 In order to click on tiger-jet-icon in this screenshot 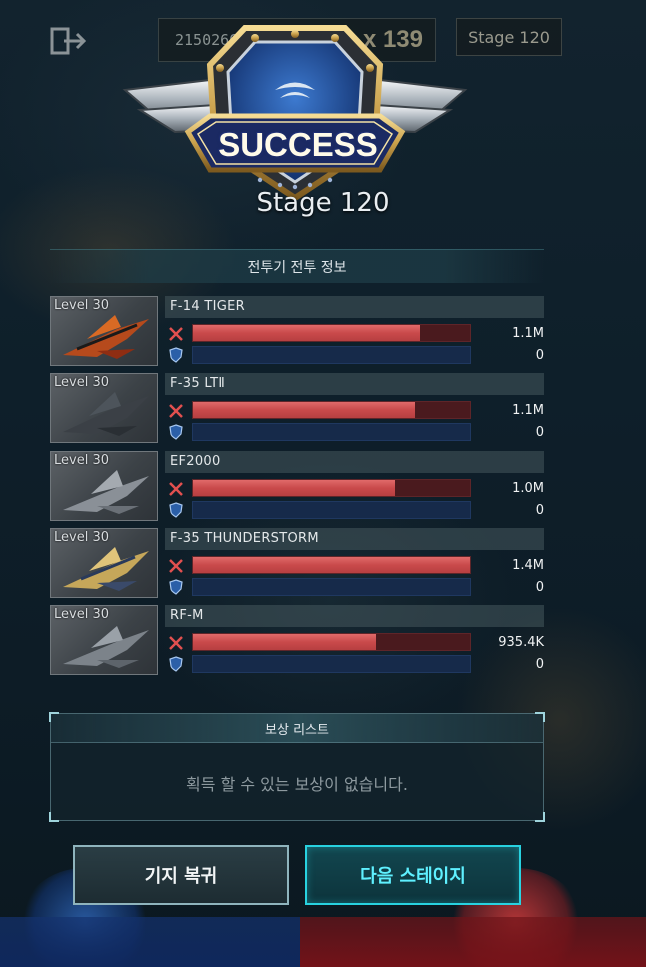, I will do `click(106, 337)`.